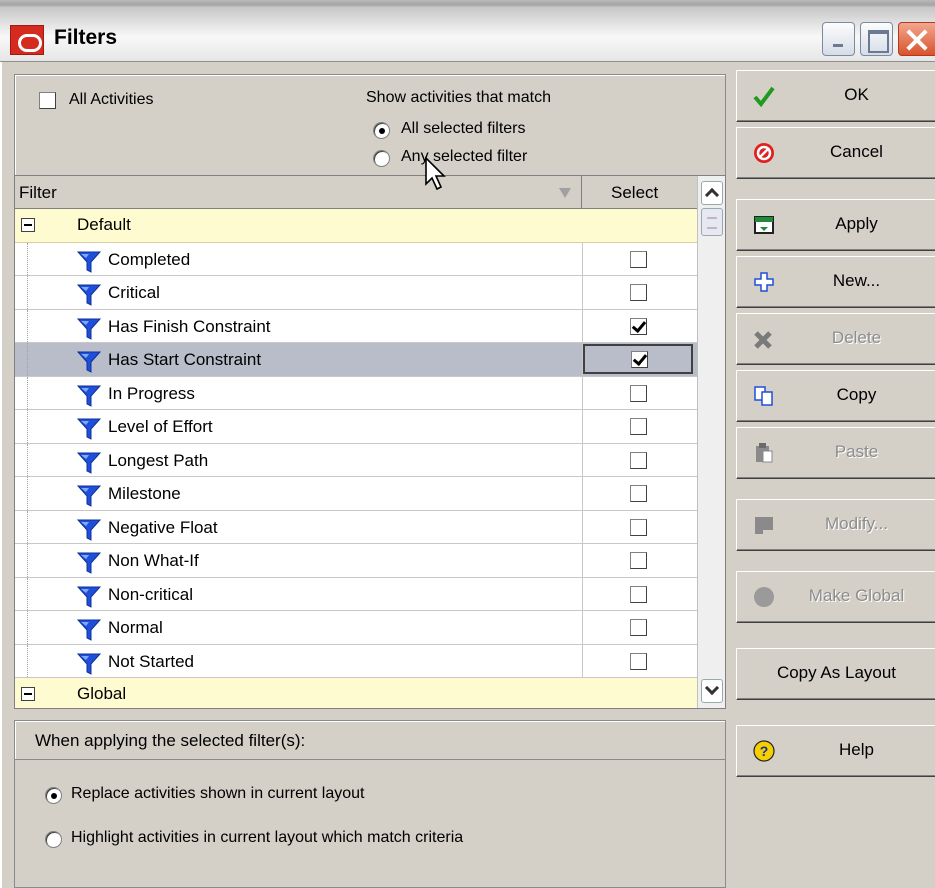 The width and height of the screenshot is (935, 888). I want to click on copy-as-layout-button: Copy As Layout, so click(835, 674).